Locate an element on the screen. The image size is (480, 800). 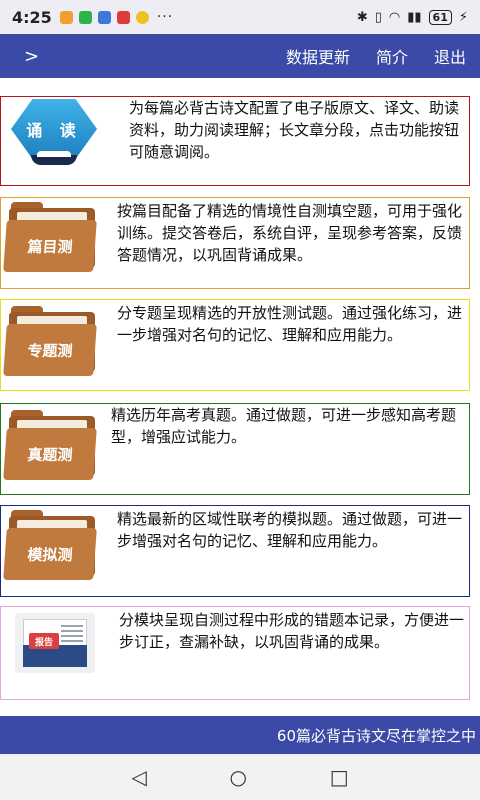
folder-icon: 专题测 is located at coordinates (50, 341).